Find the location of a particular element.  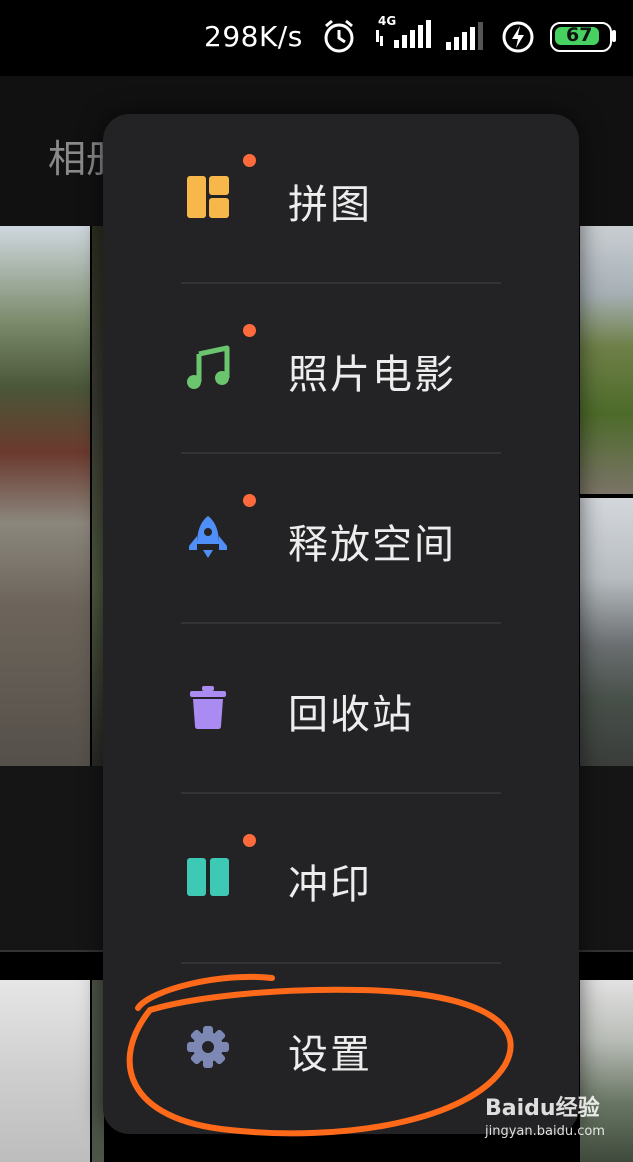

menu-item-label: 回收站 is located at coordinates (351, 715).